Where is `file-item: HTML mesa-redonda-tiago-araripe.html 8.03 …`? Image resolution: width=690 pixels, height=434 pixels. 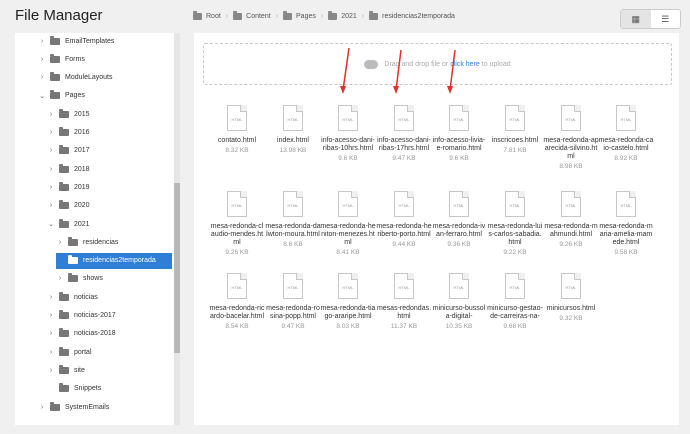 file-item: HTML mesa-redonda-tiago-araripe.html 8.03 … is located at coordinates (348, 301).